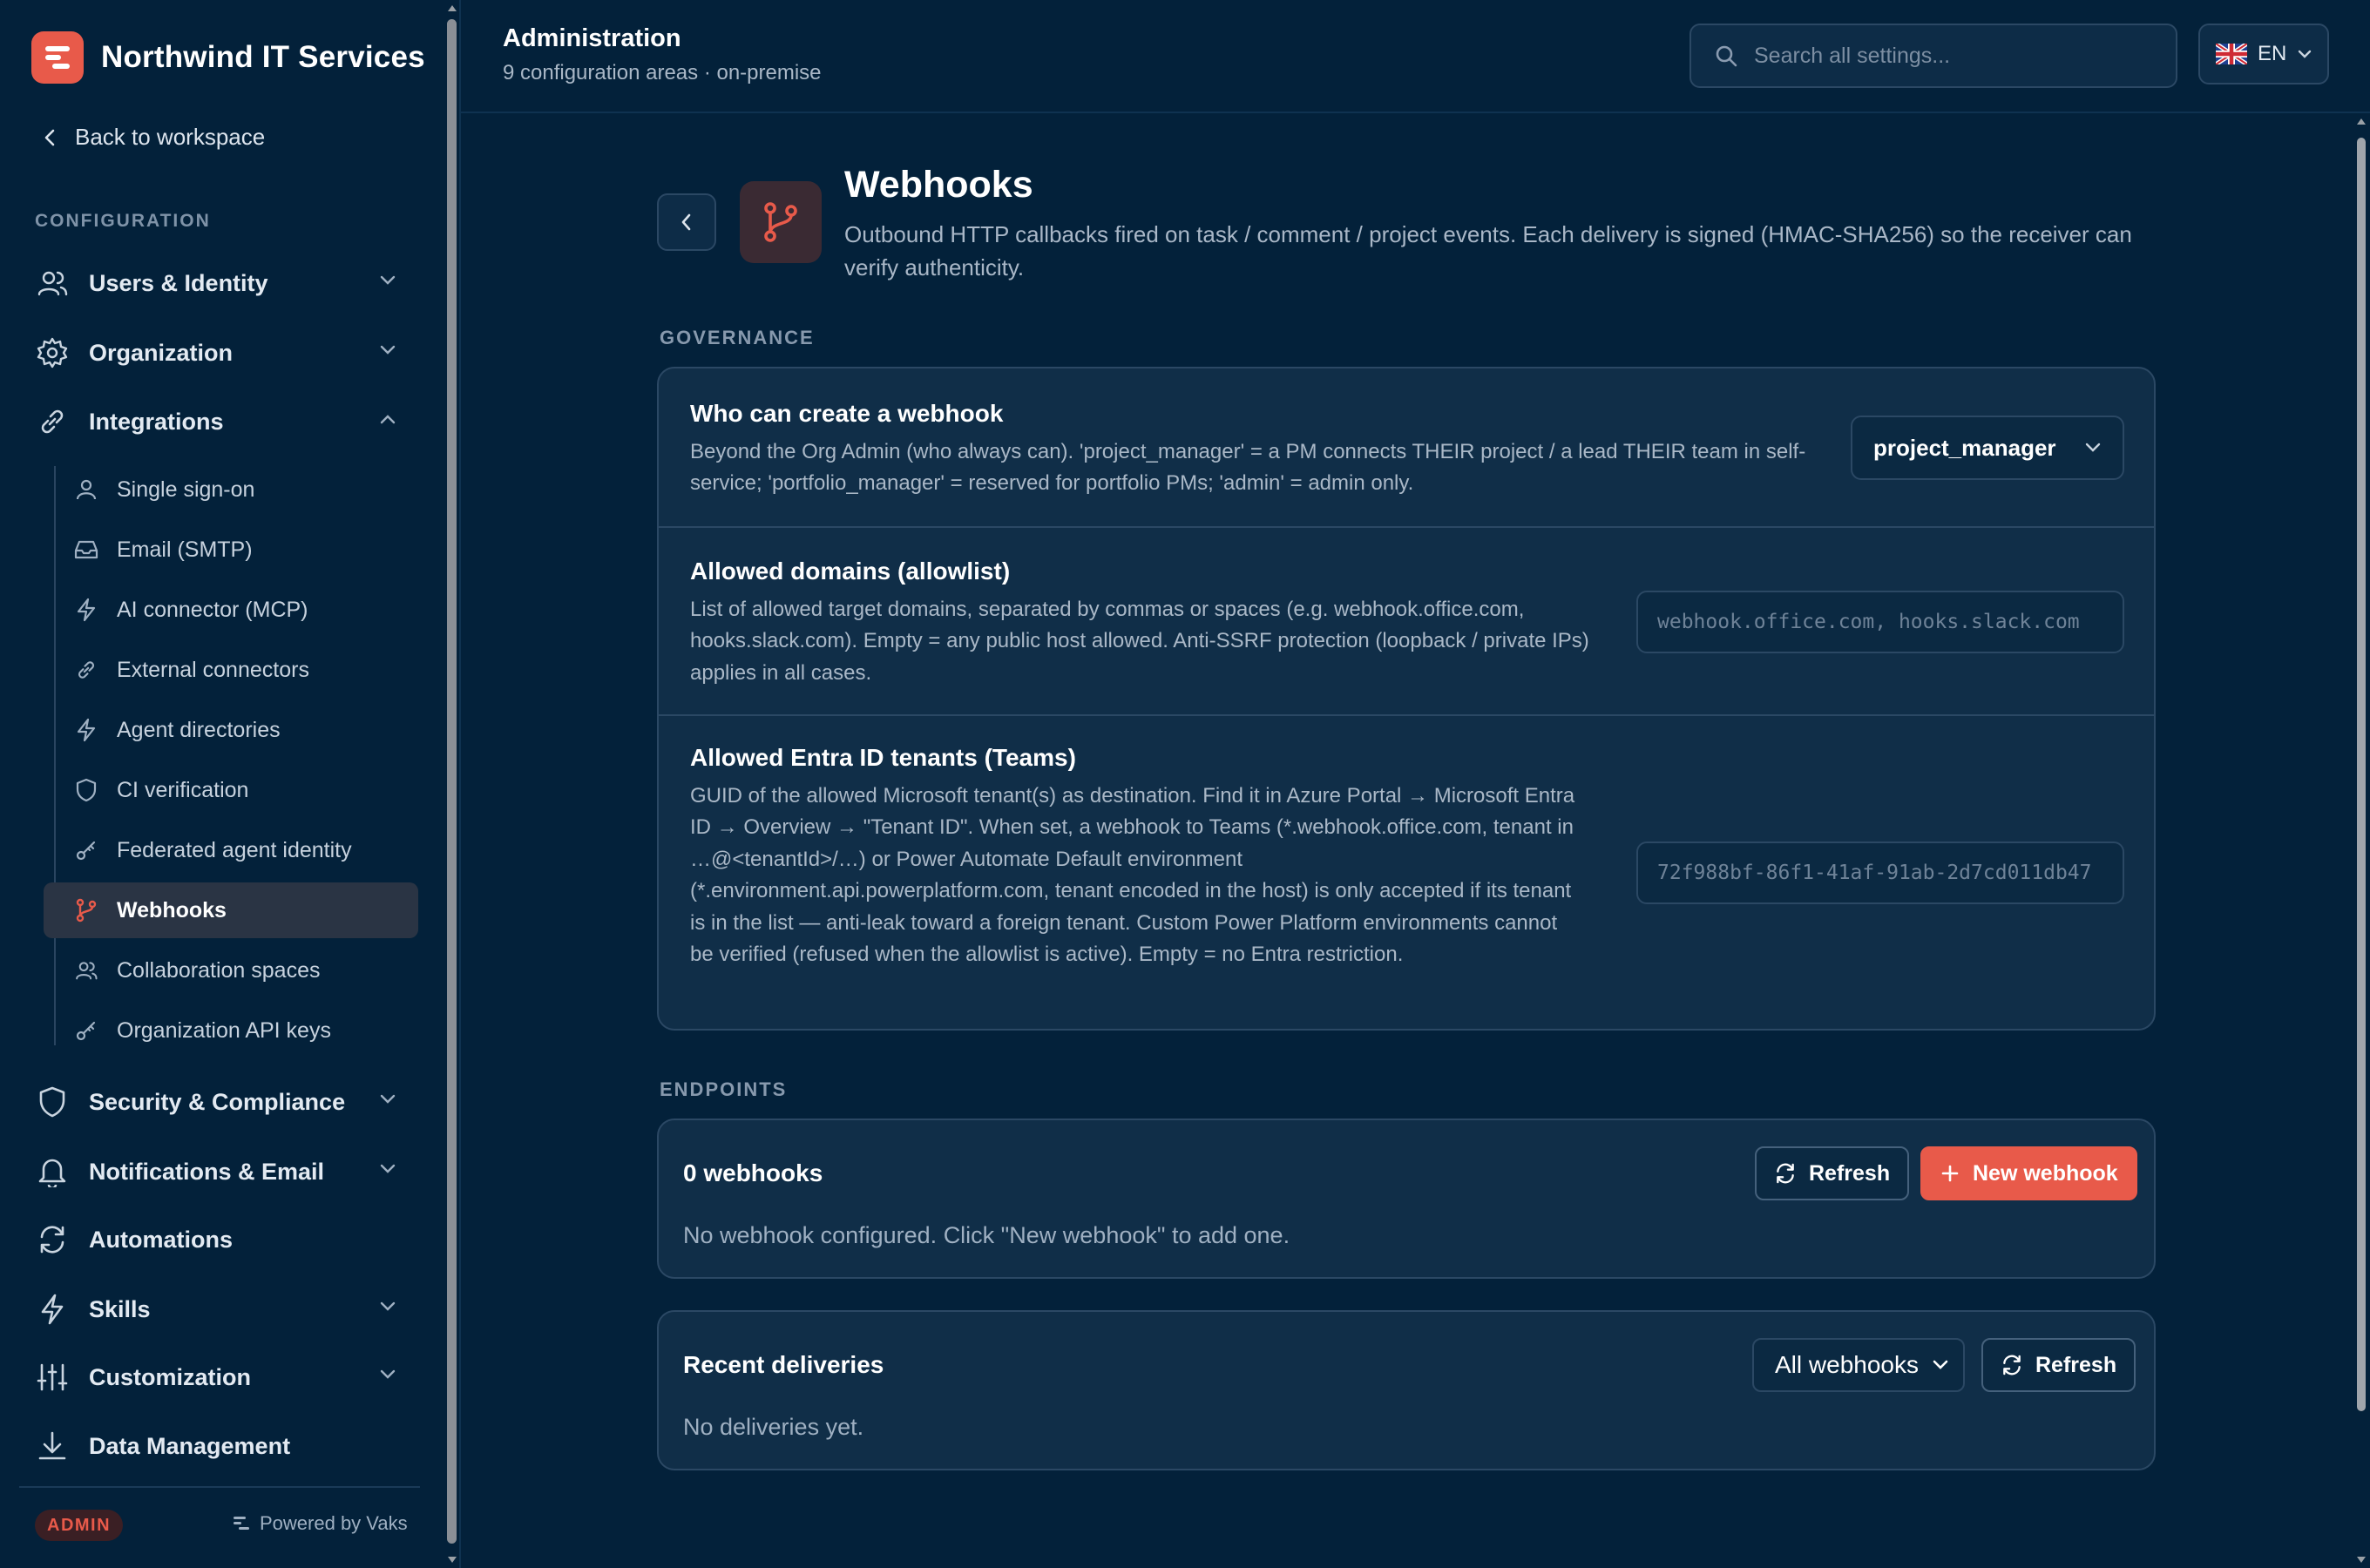 The image size is (2370, 1568). I want to click on back-button, so click(686, 222).